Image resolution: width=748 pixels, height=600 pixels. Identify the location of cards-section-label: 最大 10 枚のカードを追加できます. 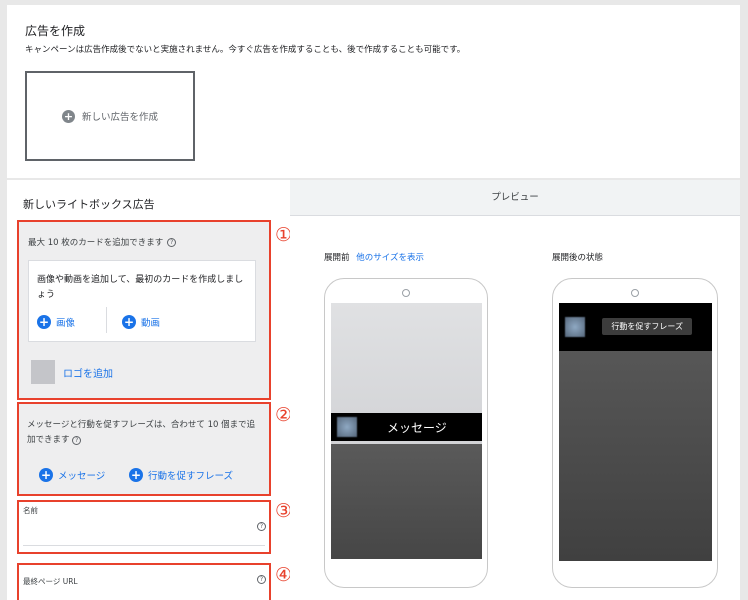
(96, 243).